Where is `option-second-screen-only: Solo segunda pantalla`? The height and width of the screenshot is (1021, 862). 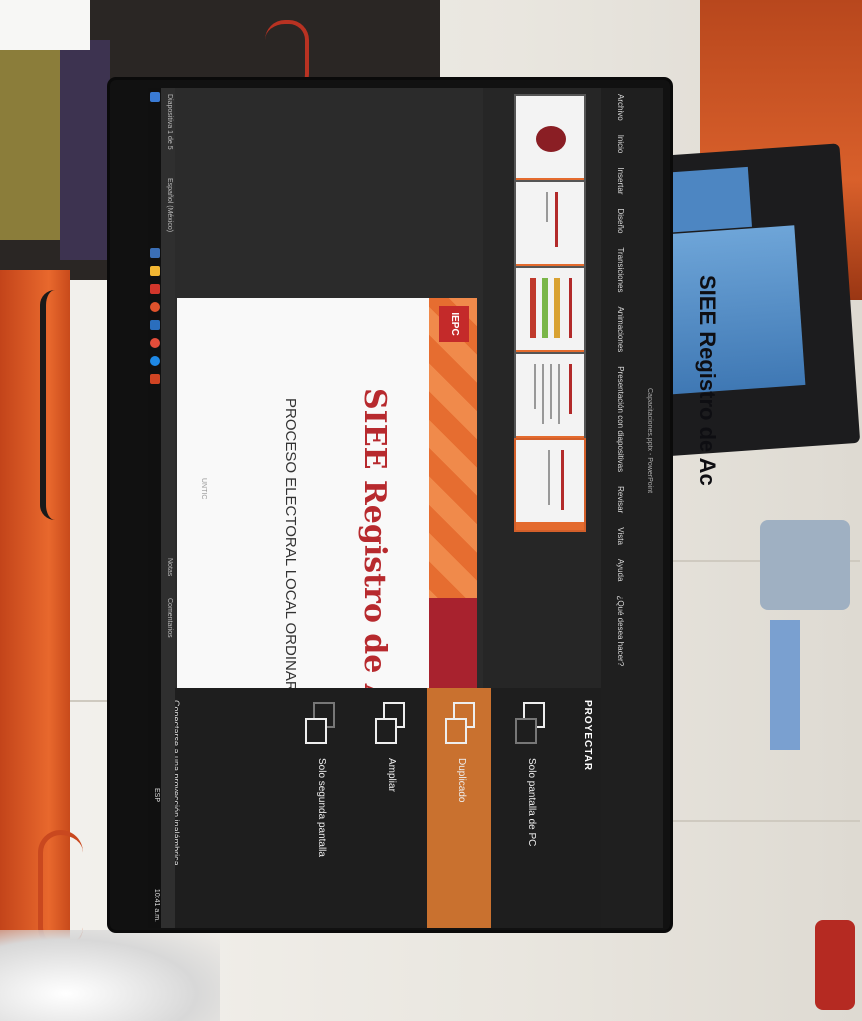
option-second-screen-only: Solo segunda pantalla is located at coordinates (319, 808).